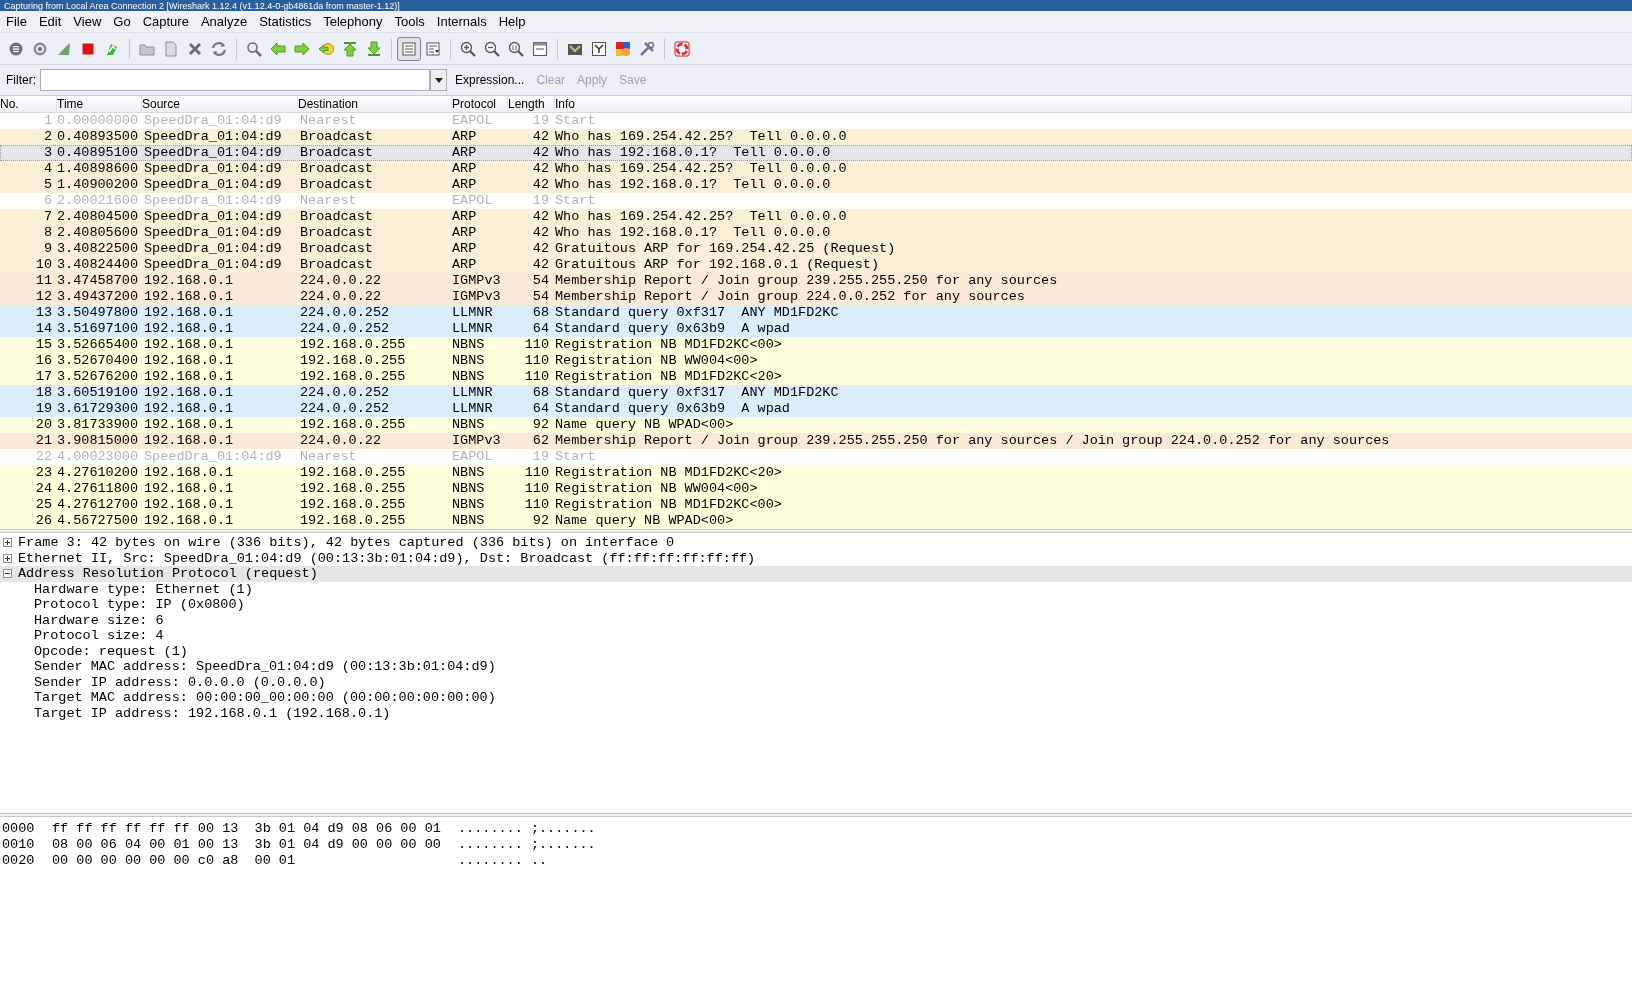 This screenshot has height=988, width=1632. What do you see at coordinates (224, 21) in the screenshot?
I see `menu-item: Analyze` at bounding box center [224, 21].